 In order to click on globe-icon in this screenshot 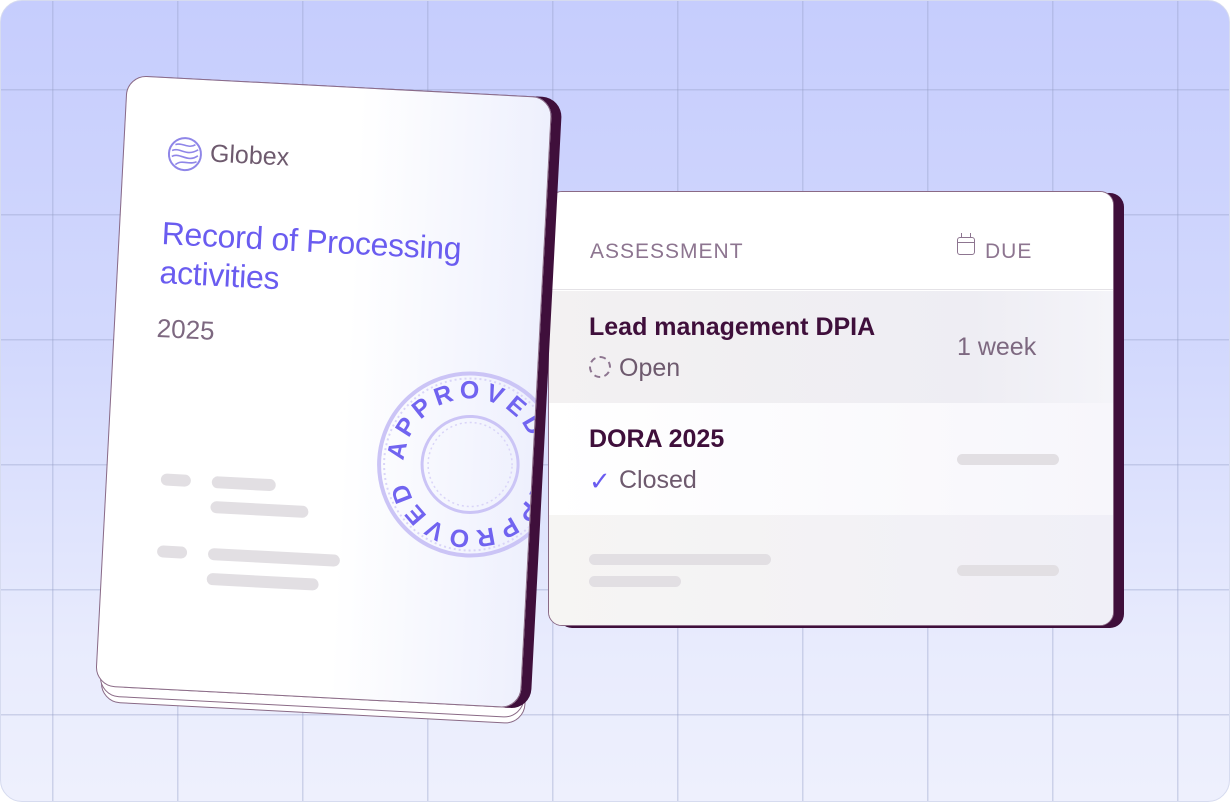, I will do `click(185, 154)`.